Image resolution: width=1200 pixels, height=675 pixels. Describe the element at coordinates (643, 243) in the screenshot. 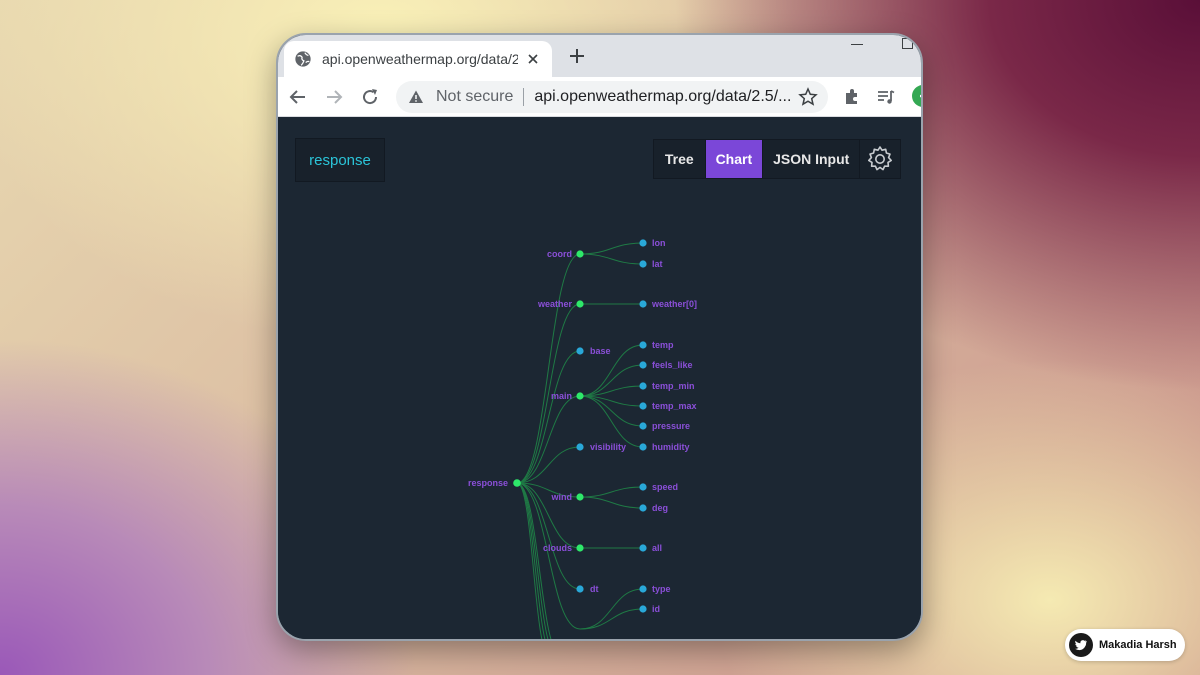

I see `tree-leaf-lon` at that location.